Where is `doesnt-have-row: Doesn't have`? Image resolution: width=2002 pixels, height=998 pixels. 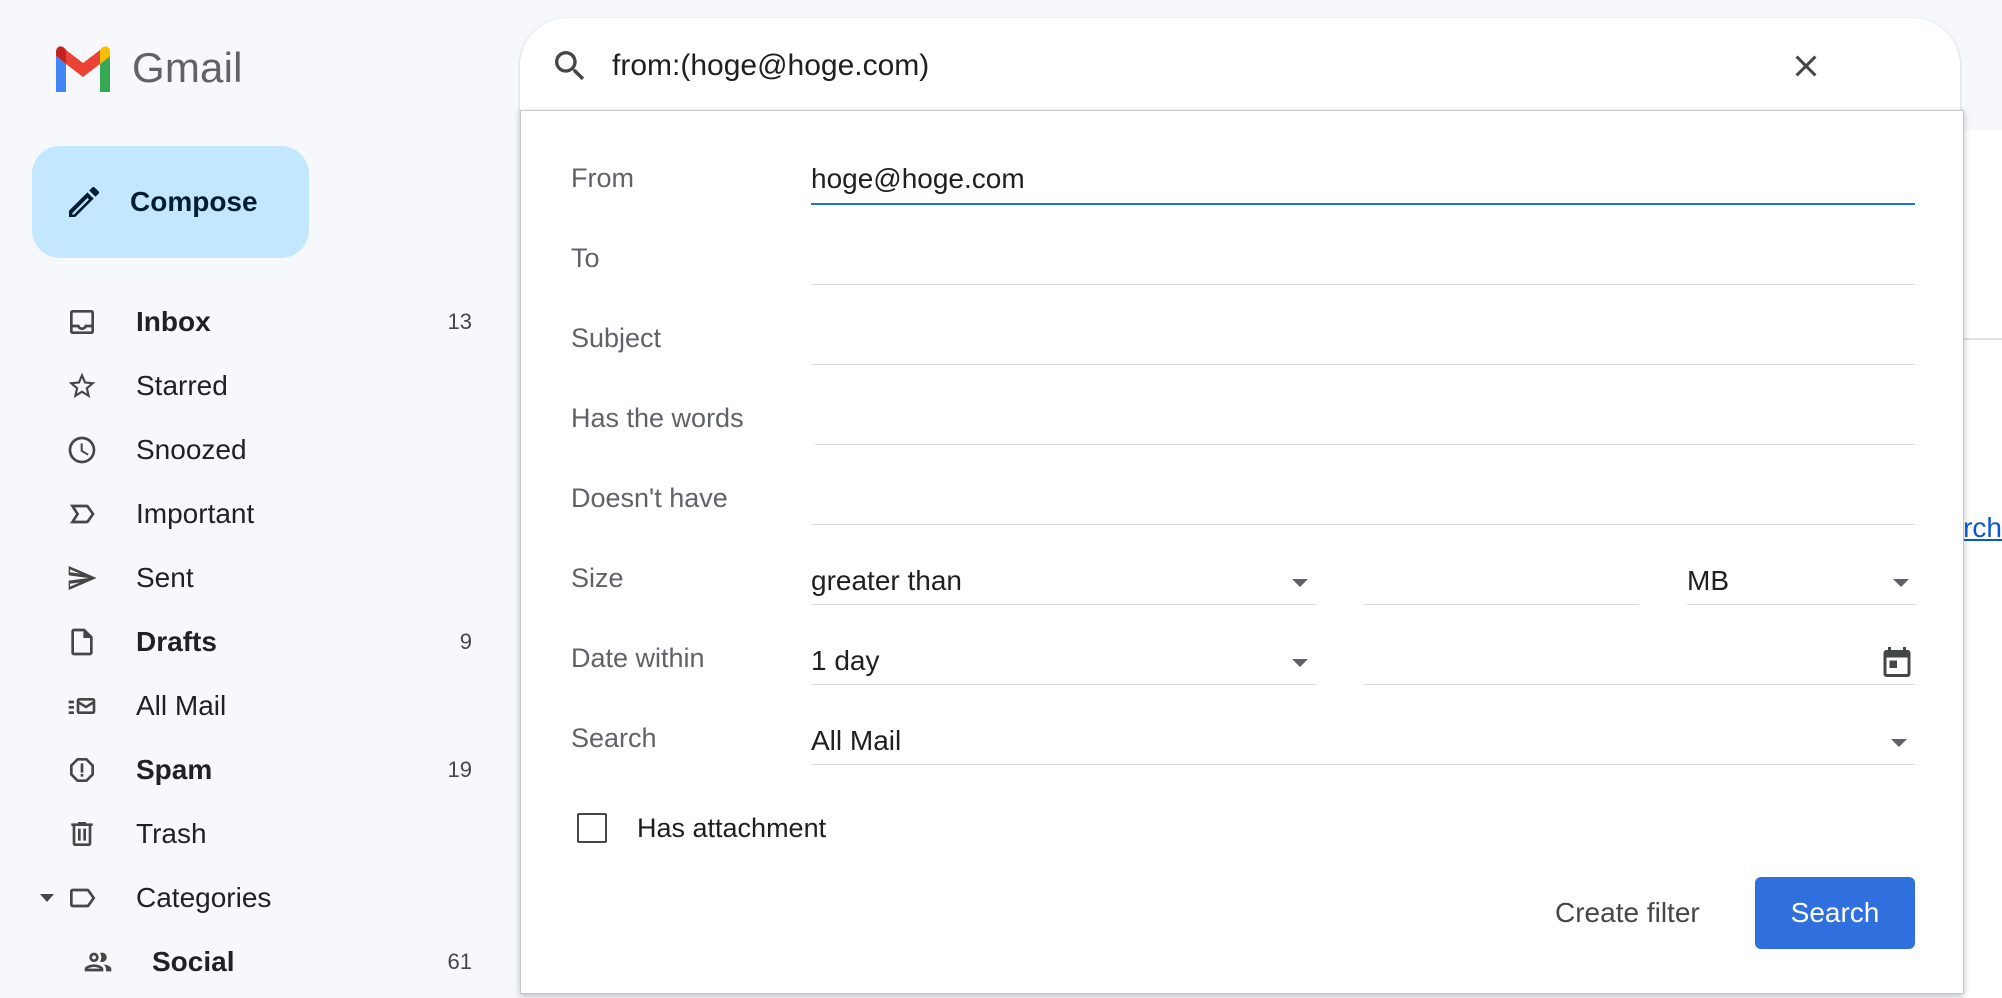
doesnt-have-row: Doesn't have is located at coordinates (1243, 501).